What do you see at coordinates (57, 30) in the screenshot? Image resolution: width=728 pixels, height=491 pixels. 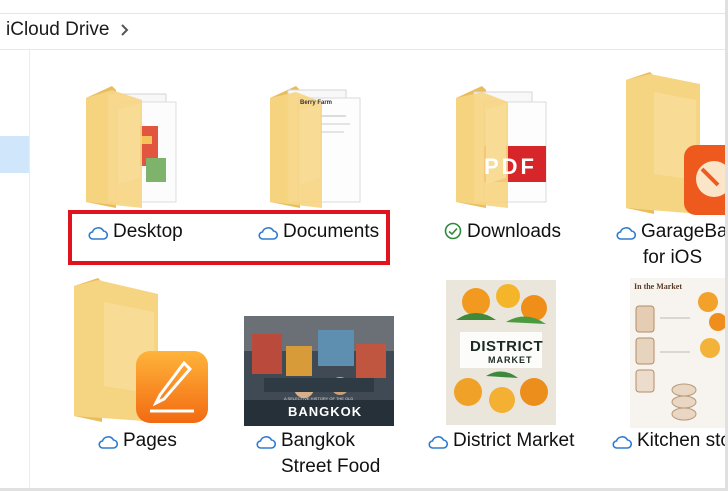 I see `breadcrumb-location: iCloud Drive` at bounding box center [57, 30].